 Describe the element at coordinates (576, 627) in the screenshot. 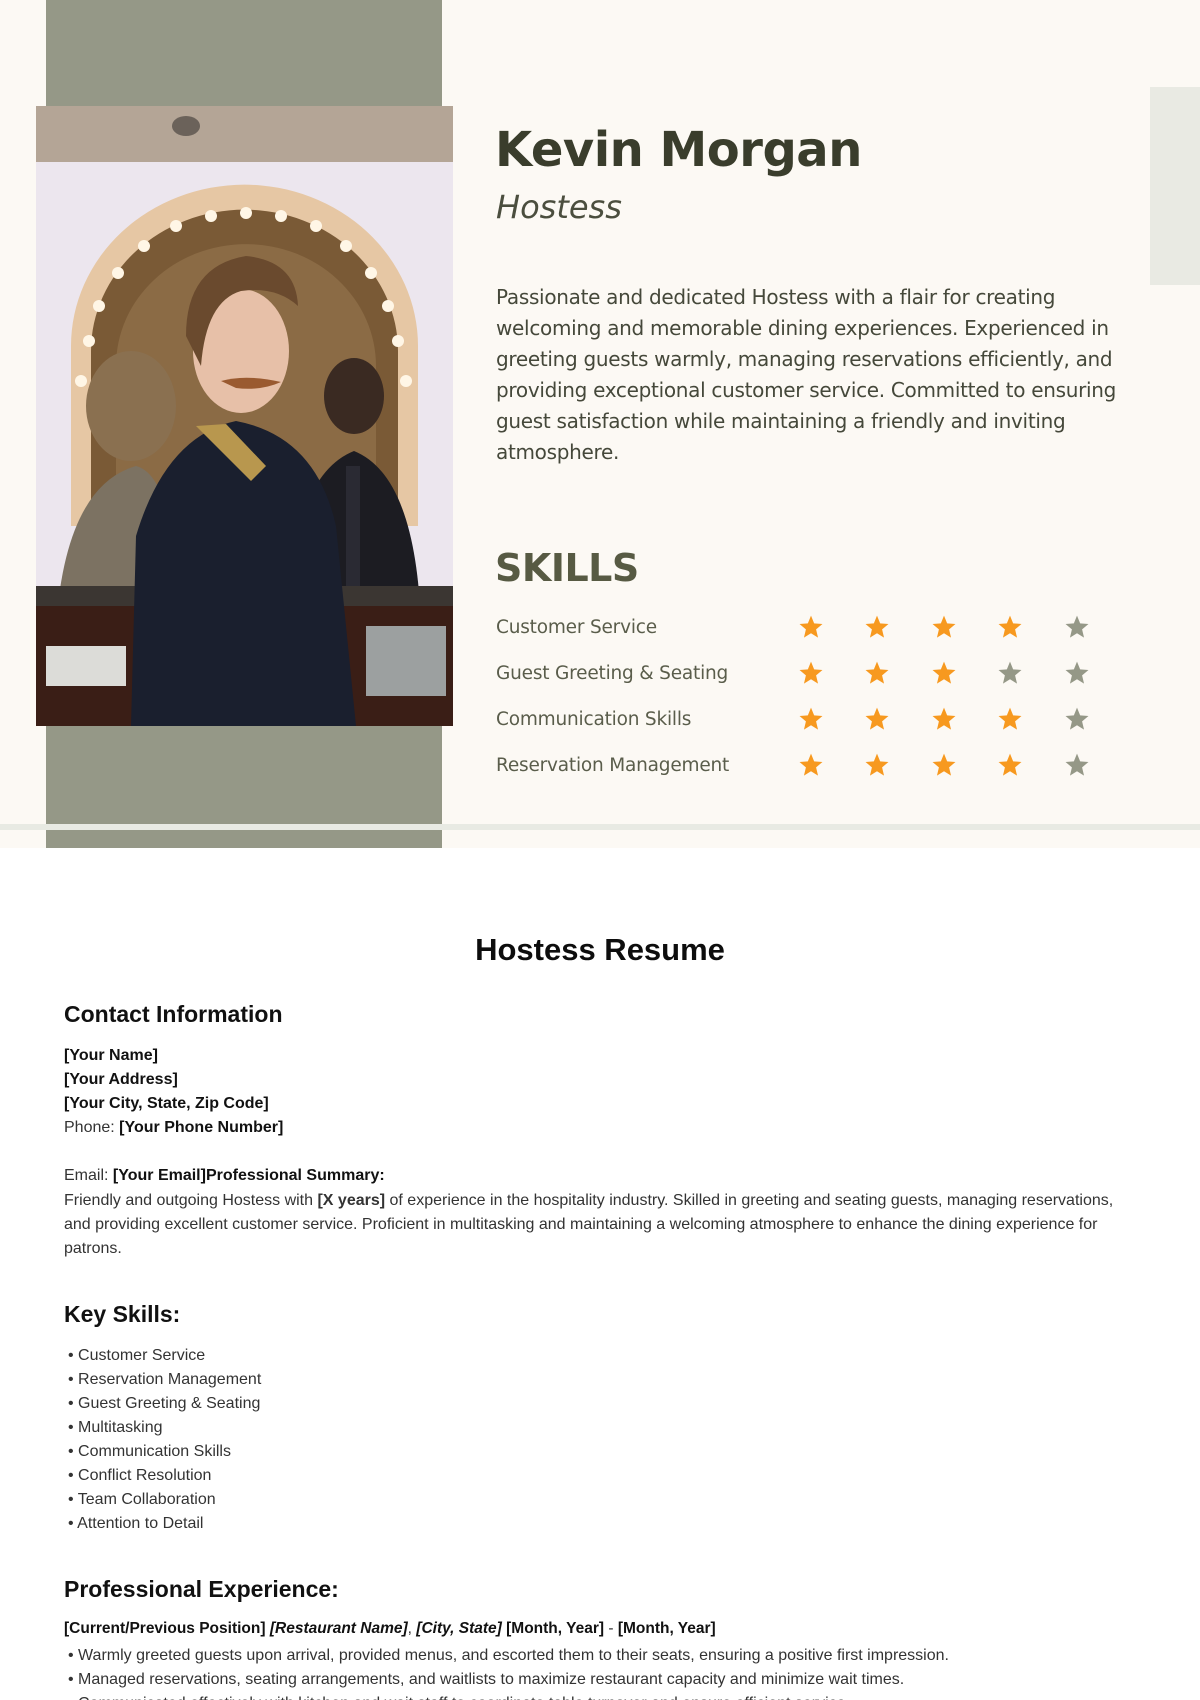

I see `skill-name: Customer Service` at that location.